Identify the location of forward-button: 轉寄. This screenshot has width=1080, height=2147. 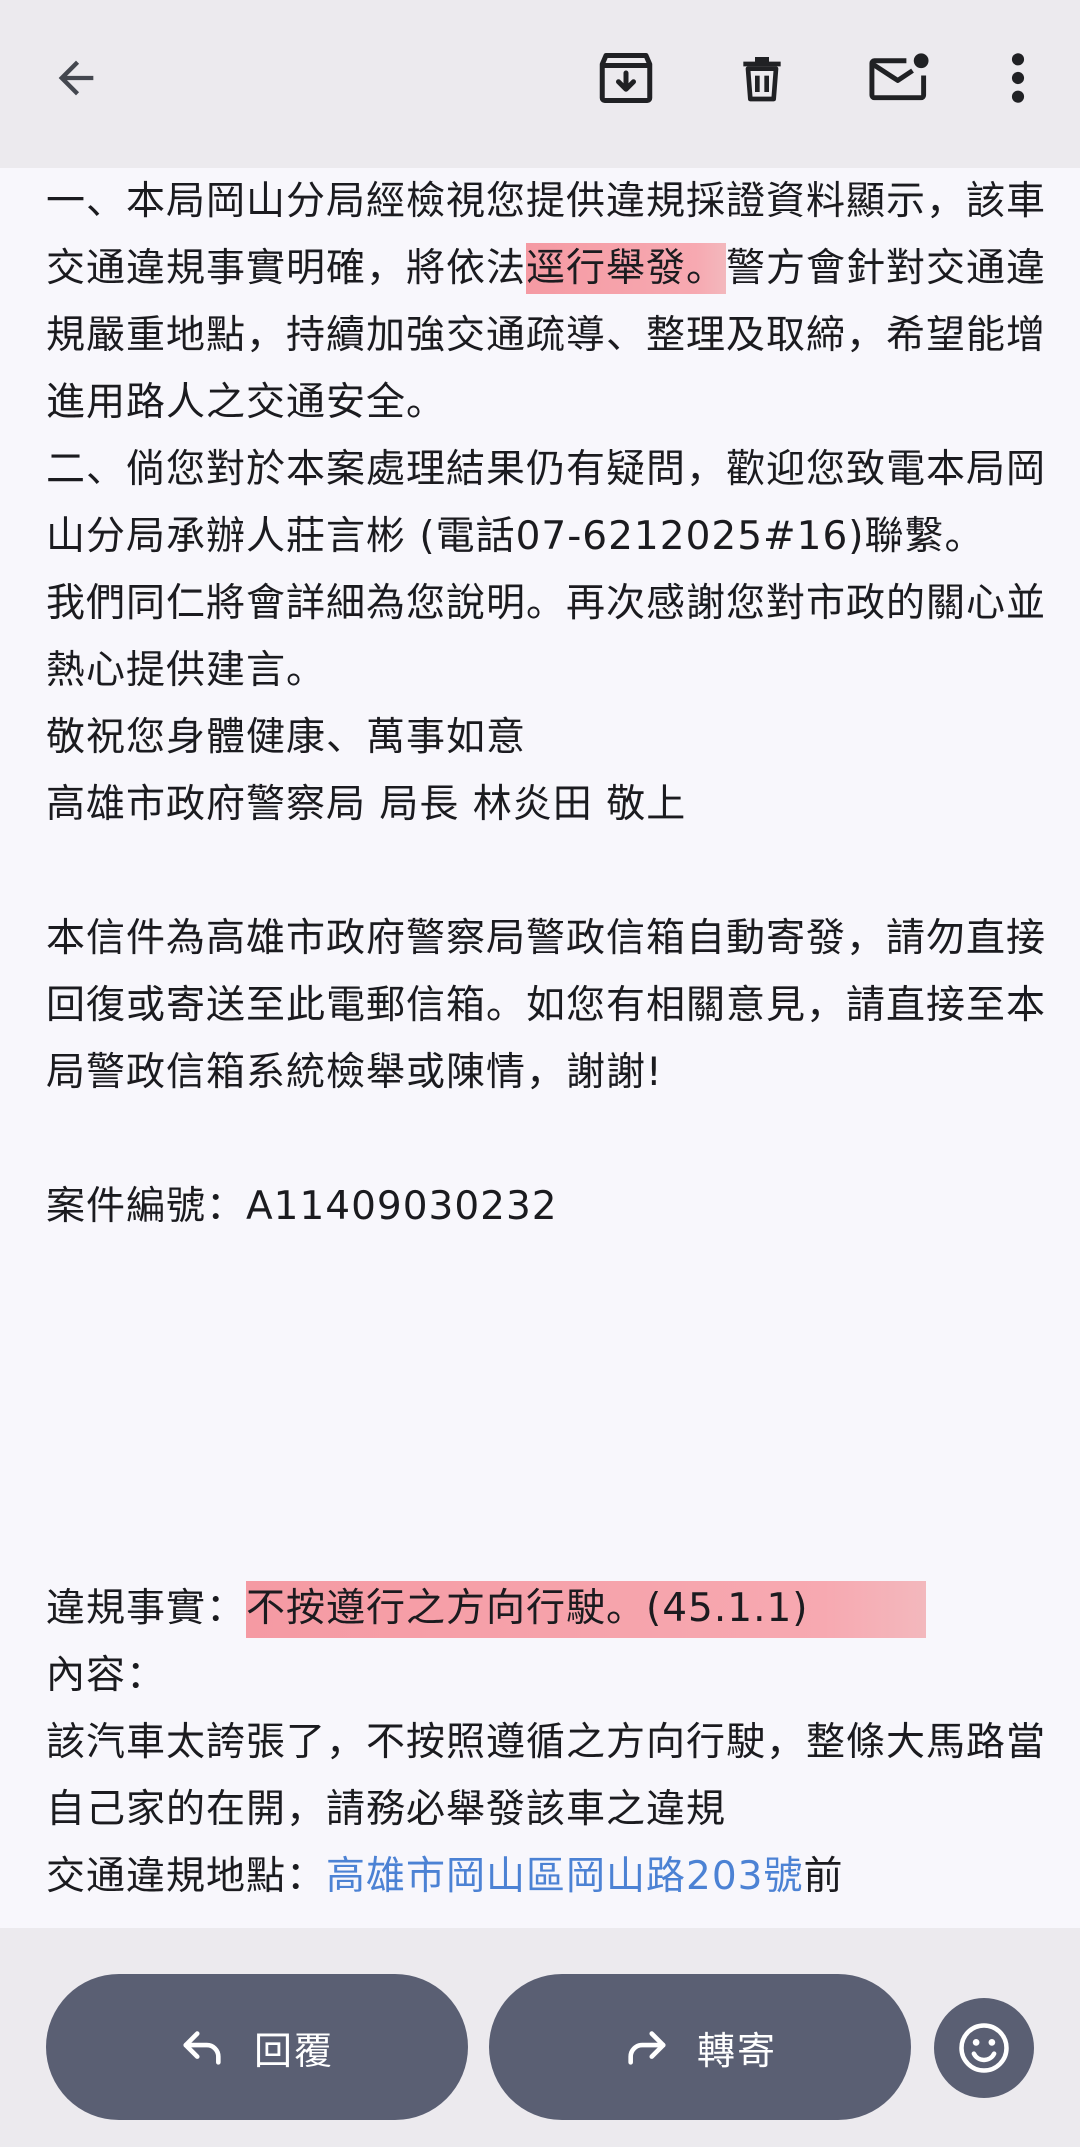
(700, 2047).